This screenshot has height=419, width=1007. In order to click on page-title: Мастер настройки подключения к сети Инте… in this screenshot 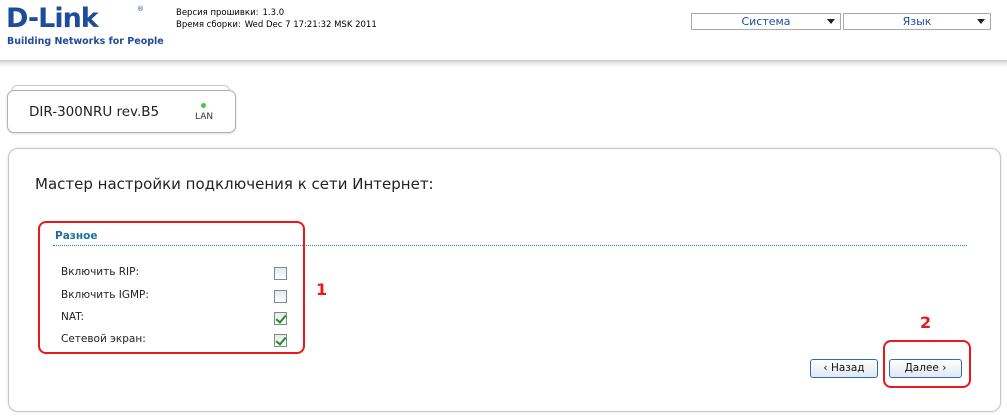, I will do `click(234, 184)`.